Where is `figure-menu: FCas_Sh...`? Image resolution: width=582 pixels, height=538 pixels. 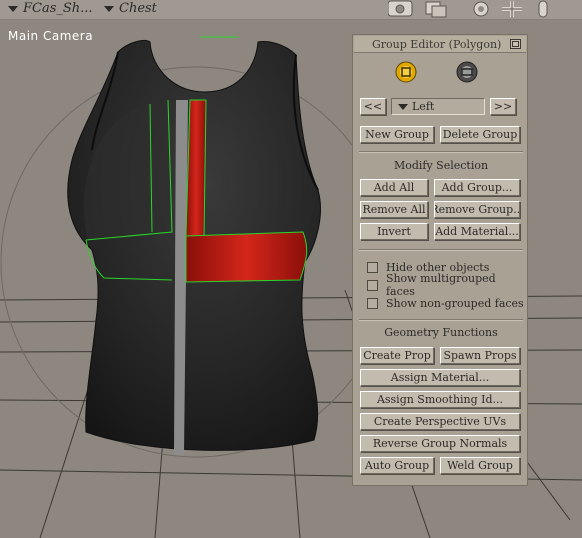 figure-menu: FCas_Sh... is located at coordinates (50, 8).